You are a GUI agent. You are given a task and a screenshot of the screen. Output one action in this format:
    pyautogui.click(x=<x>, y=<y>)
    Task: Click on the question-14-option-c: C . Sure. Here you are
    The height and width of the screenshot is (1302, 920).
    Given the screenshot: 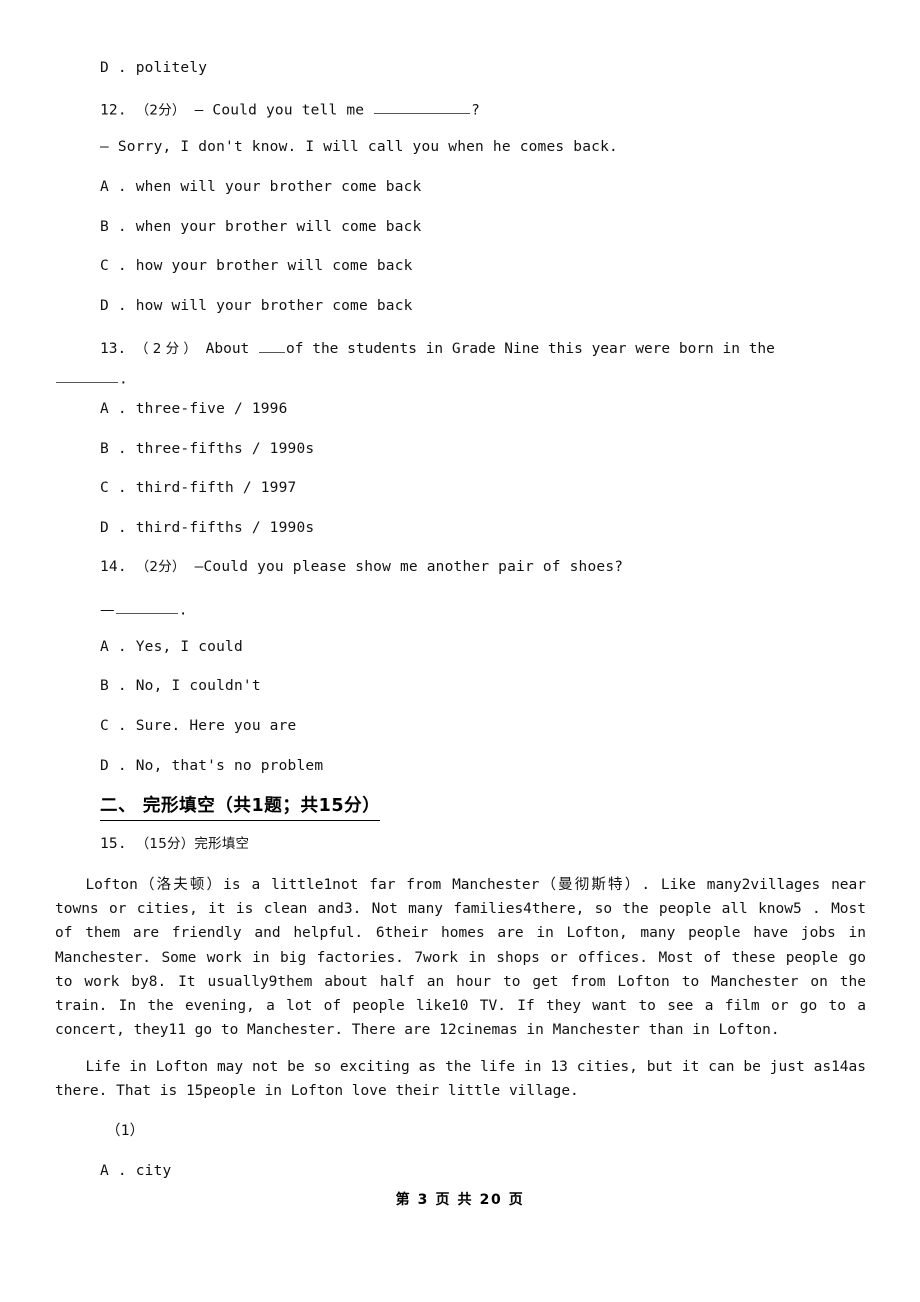 What is the action you would take?
    pyautogui.click(x=198, y=726)
    